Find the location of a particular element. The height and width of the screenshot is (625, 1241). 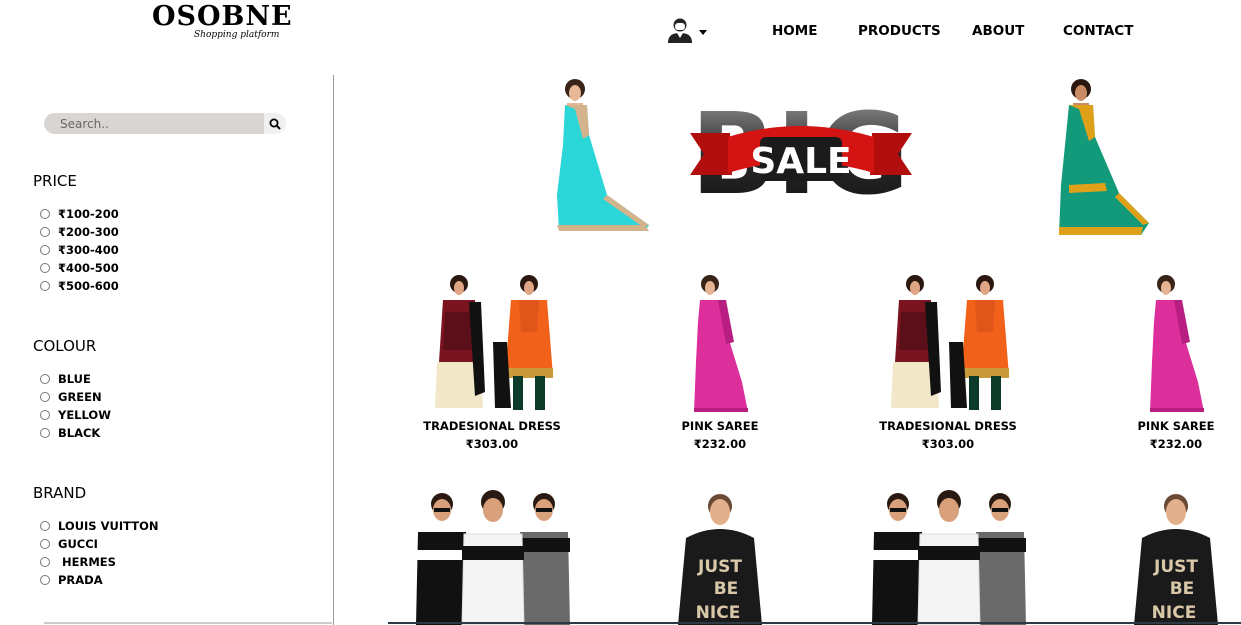

sale-text: SALE is located at coordinates (800, 161).